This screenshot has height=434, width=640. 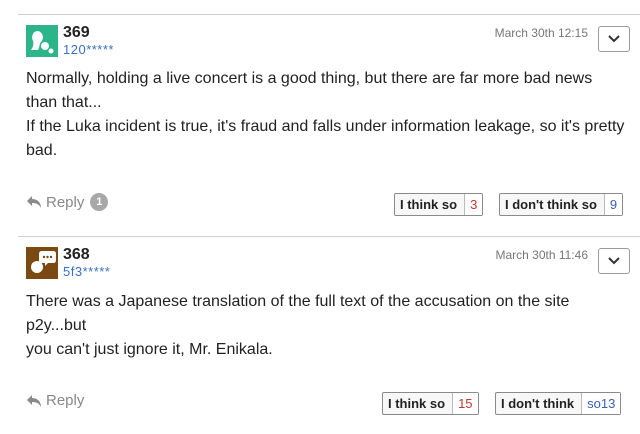 What do you see at coordinates (601, 403) in the screenshot?
I see `disagree-count: so13` at bounding box center [601, 403].